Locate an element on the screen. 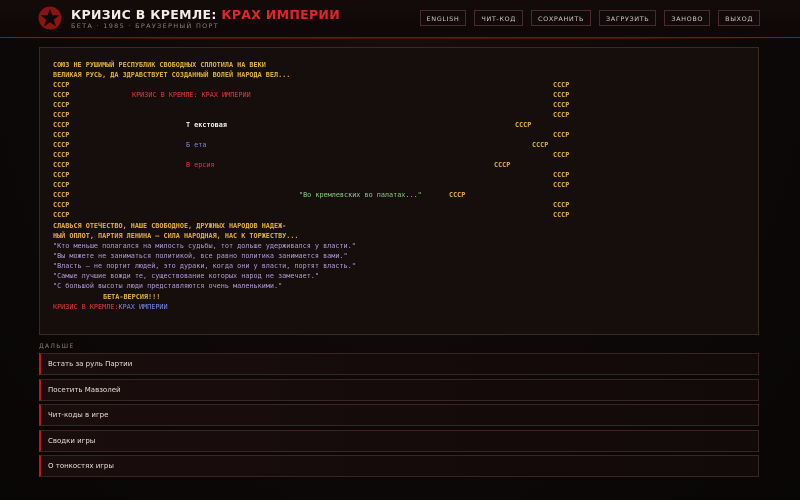 This screenshot has height=500, width=800. footer-title: КРИЗИС В КРЕМЛЕ:КРАХ ИМПЕРИИ is located at coordinates (110, 307).